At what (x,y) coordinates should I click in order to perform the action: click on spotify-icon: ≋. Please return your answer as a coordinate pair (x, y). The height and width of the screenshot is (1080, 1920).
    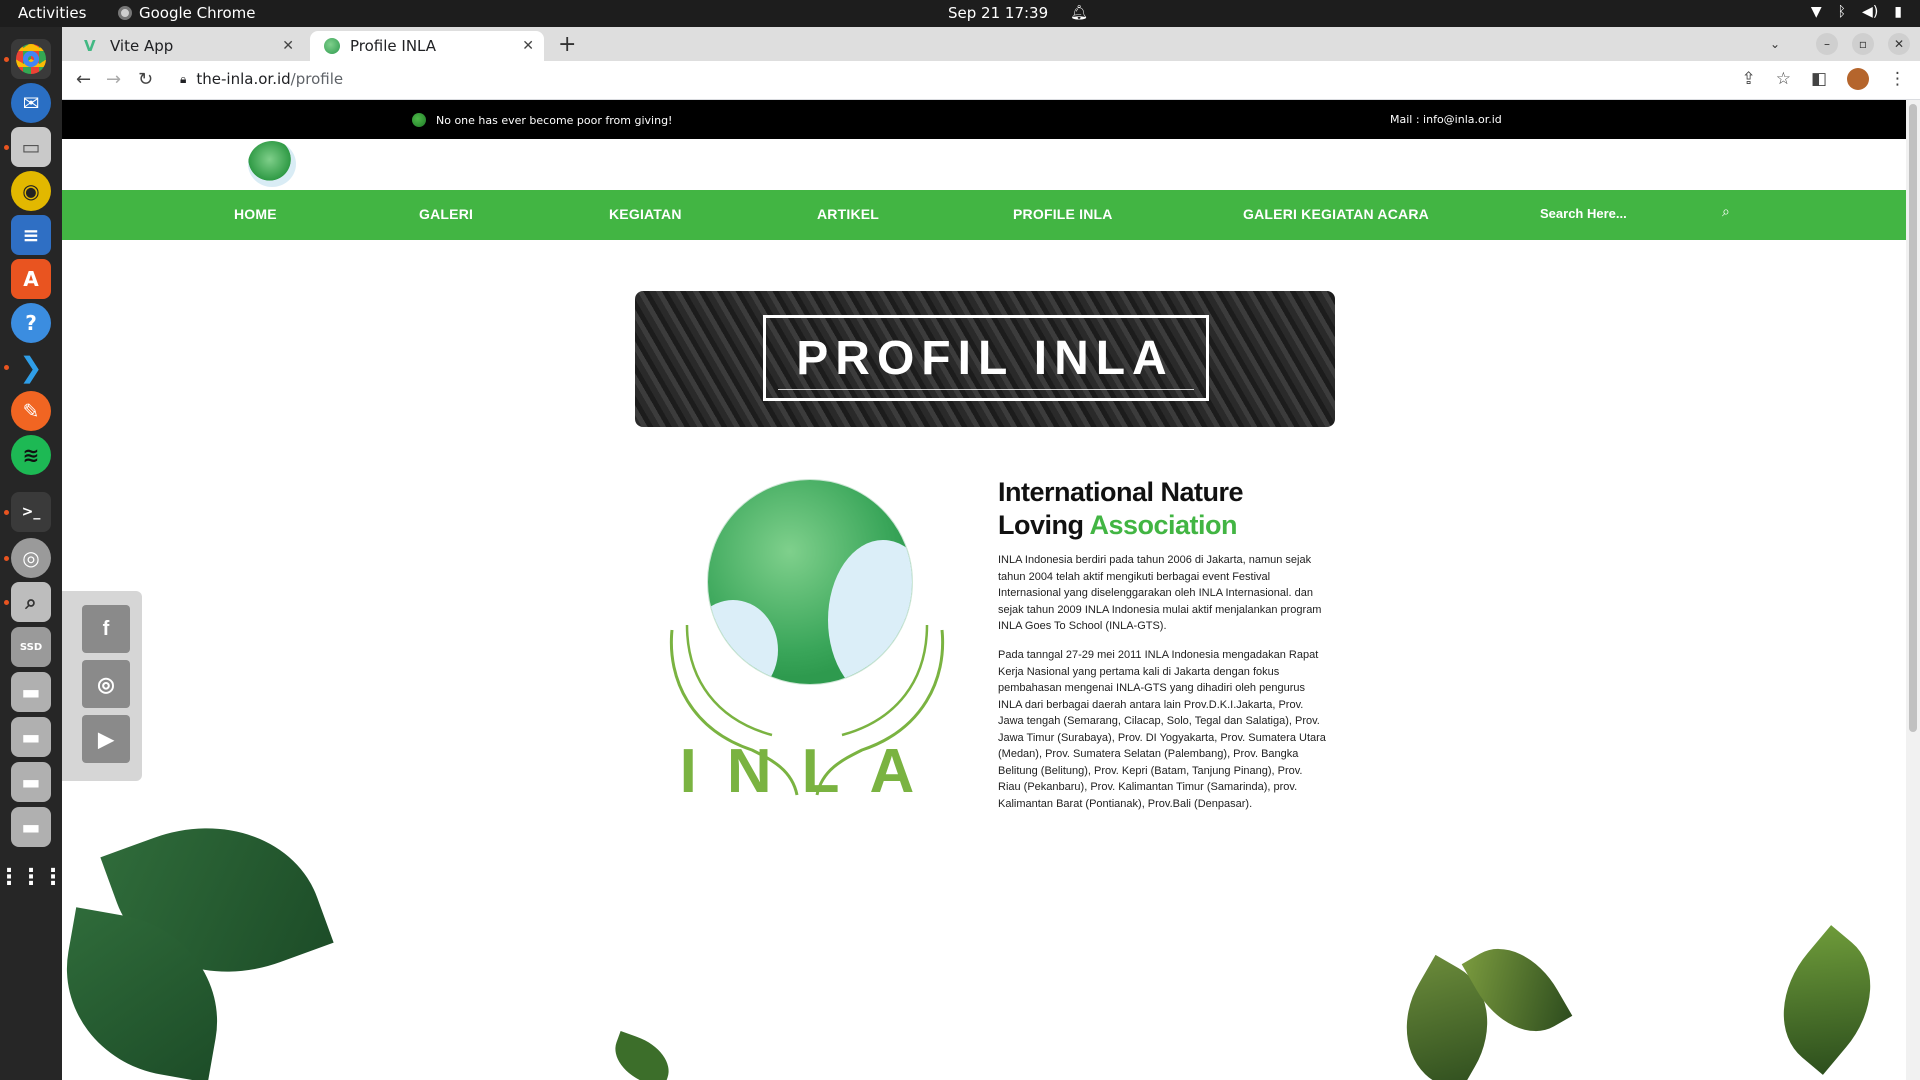
    Looking at the image, I should click on (31, 455).